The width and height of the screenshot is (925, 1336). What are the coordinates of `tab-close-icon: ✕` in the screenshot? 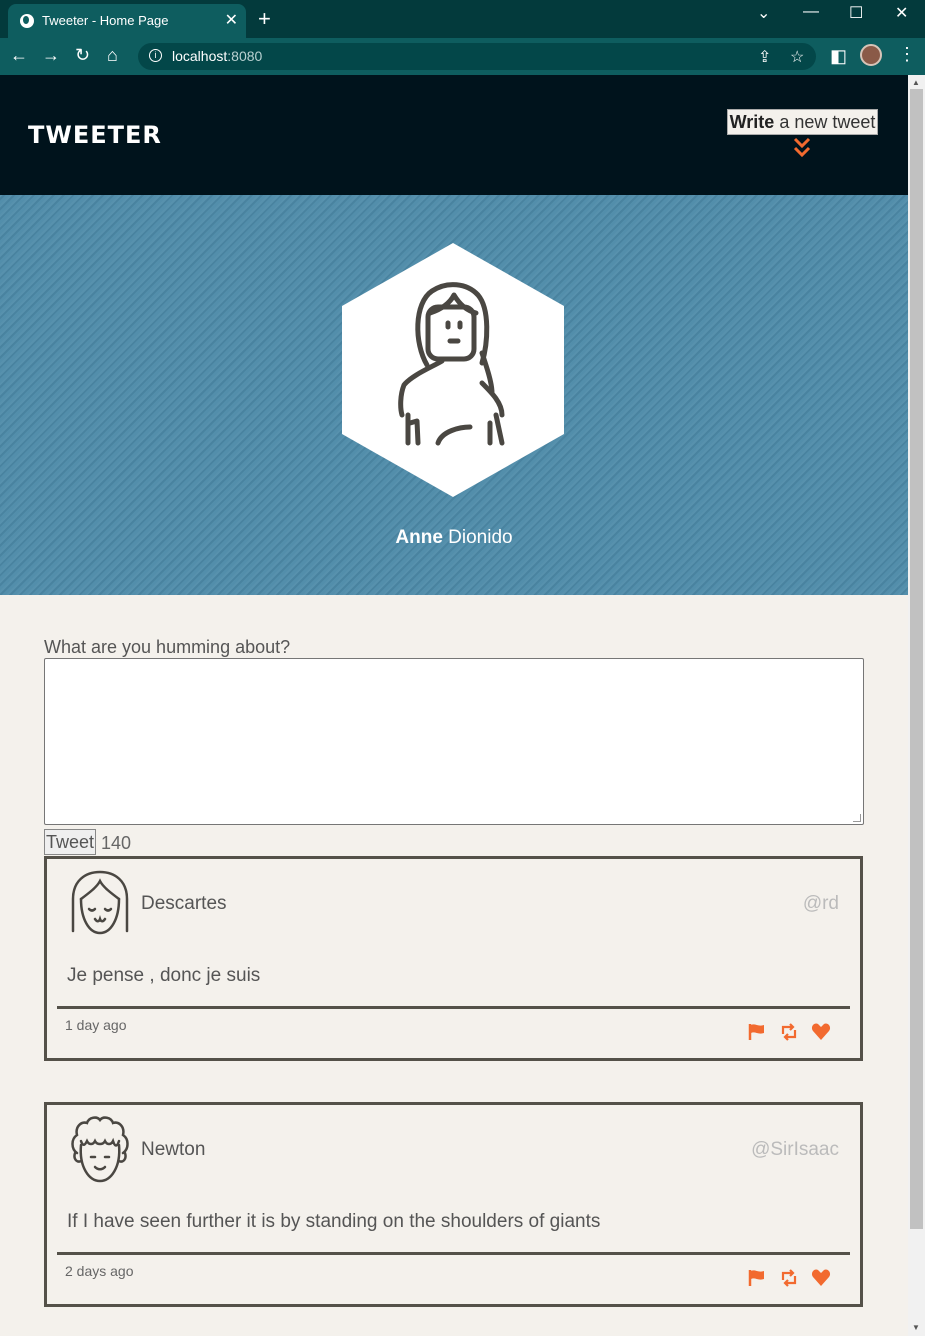 It's located at (231, 20).